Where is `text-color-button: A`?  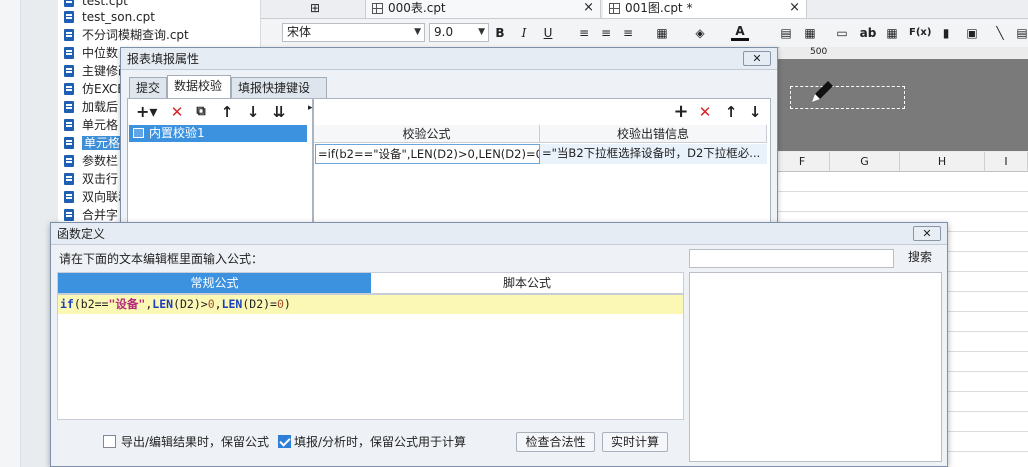 text-color-button: A is located at coordinates (740, 32).